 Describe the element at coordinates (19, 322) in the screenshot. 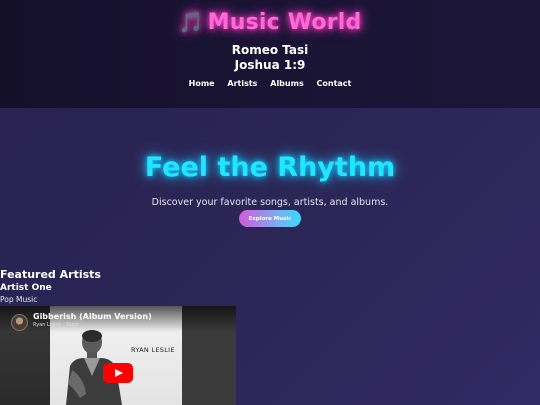

I see `channel-avatar` at that location.